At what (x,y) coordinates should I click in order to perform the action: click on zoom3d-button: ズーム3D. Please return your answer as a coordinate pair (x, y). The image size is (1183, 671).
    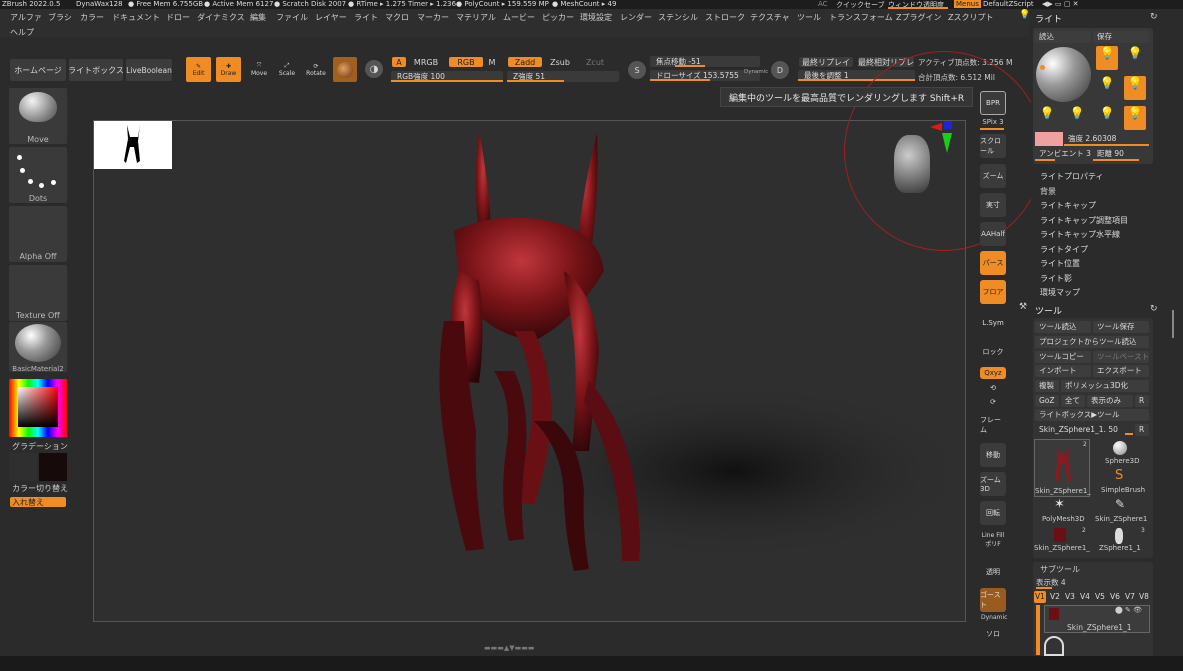
    Looking at the image, I should click on (993, 484).